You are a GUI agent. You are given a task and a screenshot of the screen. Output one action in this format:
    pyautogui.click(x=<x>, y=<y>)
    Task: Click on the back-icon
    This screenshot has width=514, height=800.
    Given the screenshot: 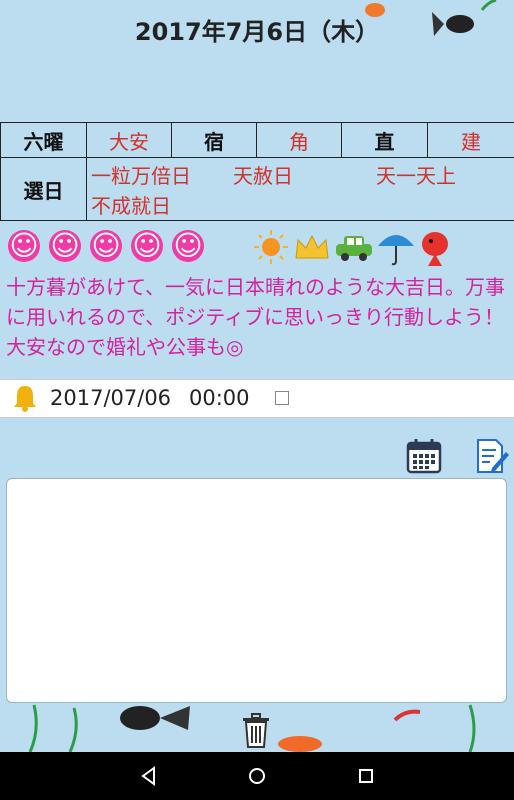 What is the action you would take?
    pyautogui.click(x=149, y=776)
    